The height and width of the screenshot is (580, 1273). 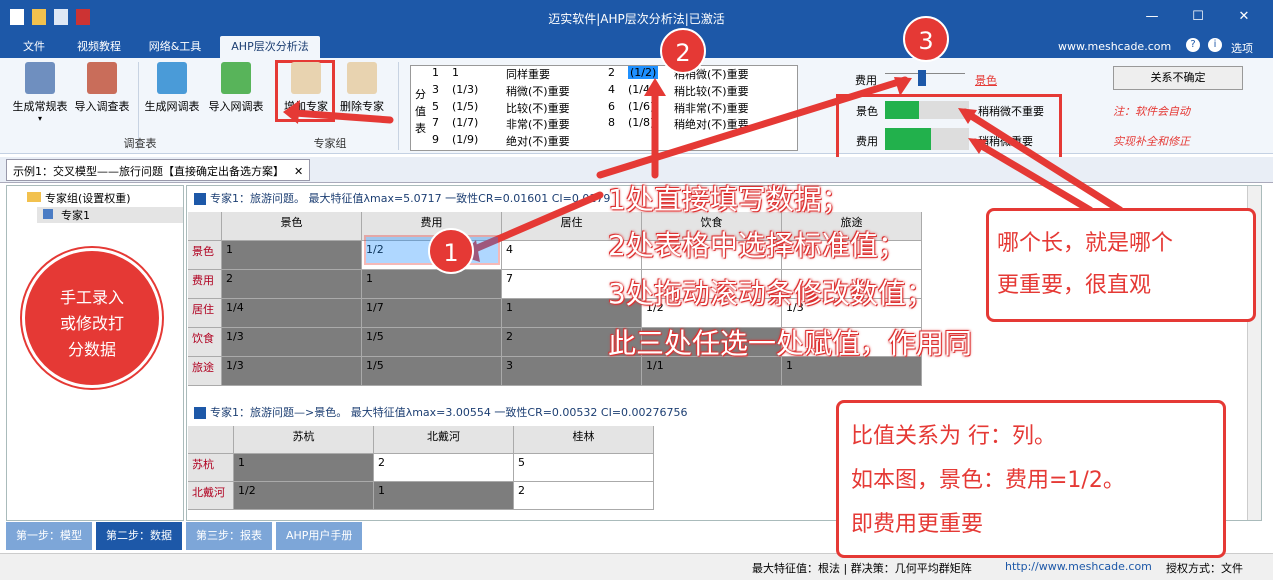 What do you see at coordinates (1121, 265) in the screenshot?
I see `length-note: 哪个长，就是哪个 更重要，很直观` at bounding box center [1121, 265].